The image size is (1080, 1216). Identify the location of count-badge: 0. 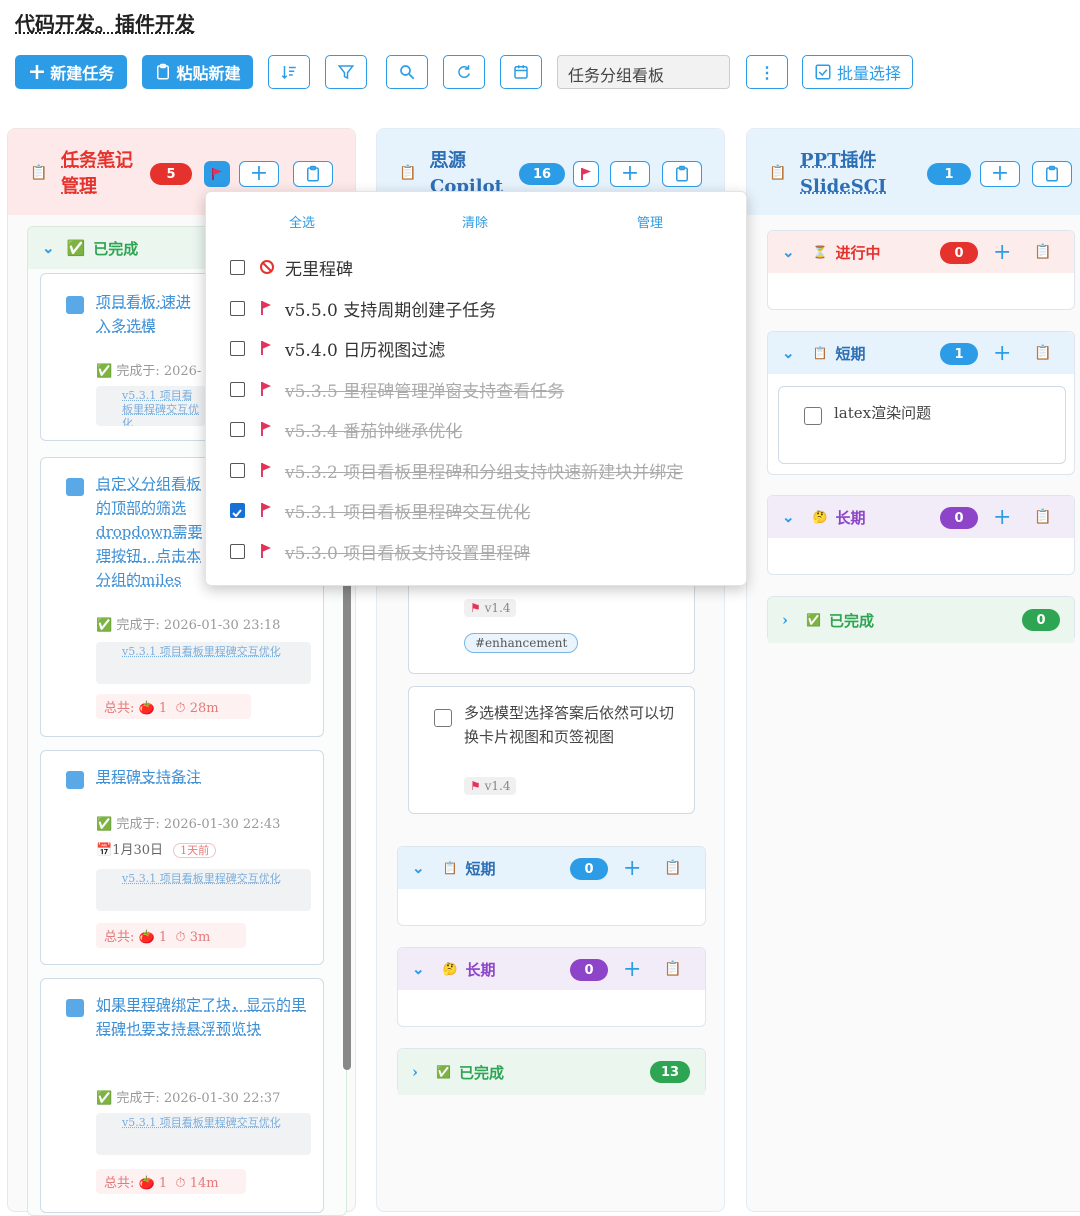
(589, 869).